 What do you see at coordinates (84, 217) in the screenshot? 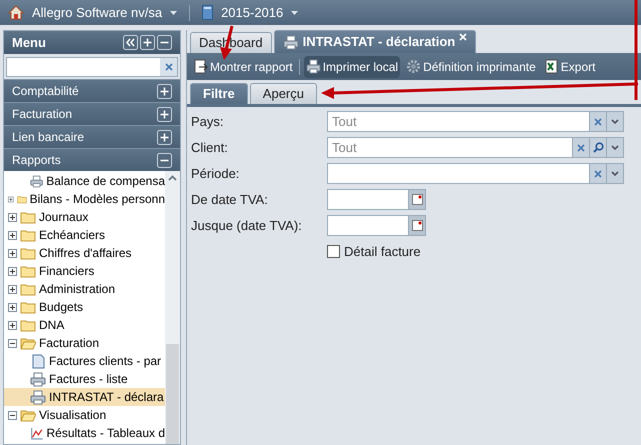
I see `tree-item: Journaux` at bounding box center [84, 217].